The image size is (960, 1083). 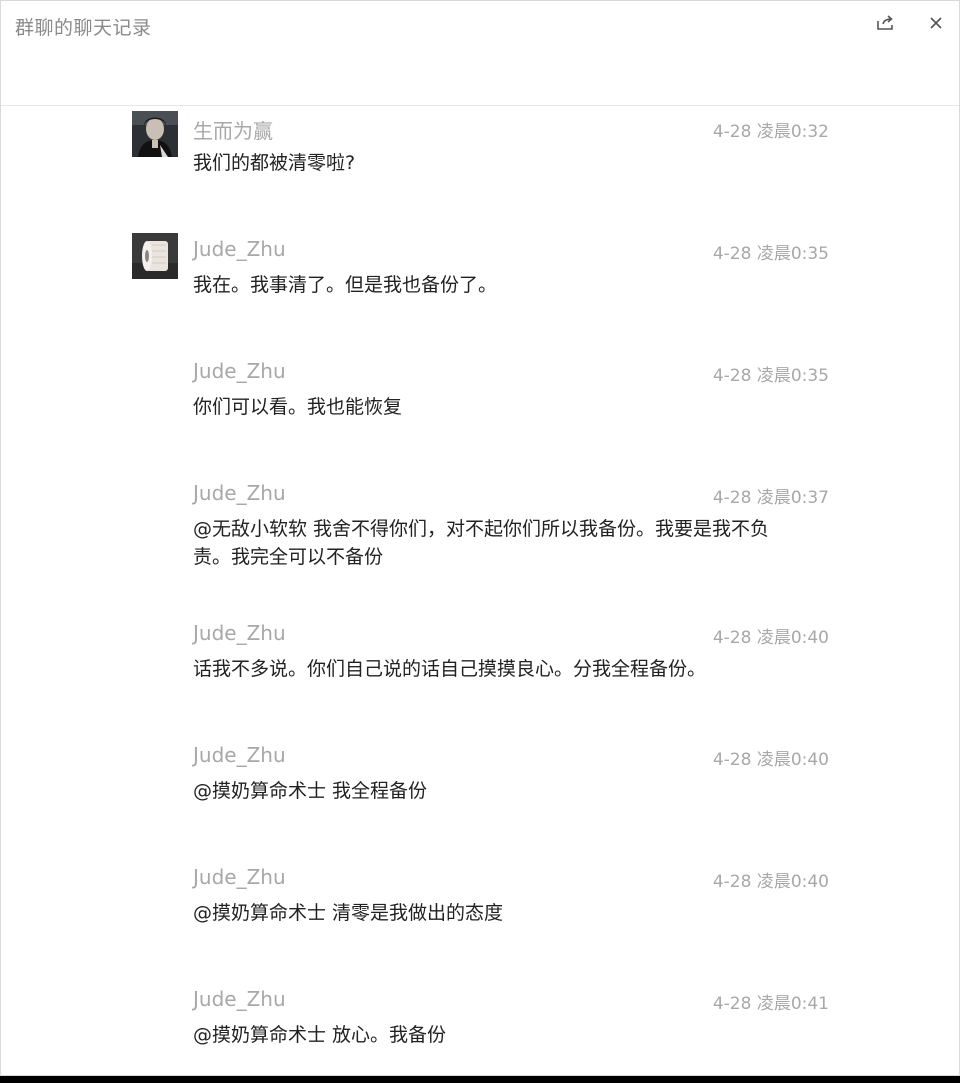 I want to click on message-text: 我们的都被清零啦?, so click(x=274, y=163).